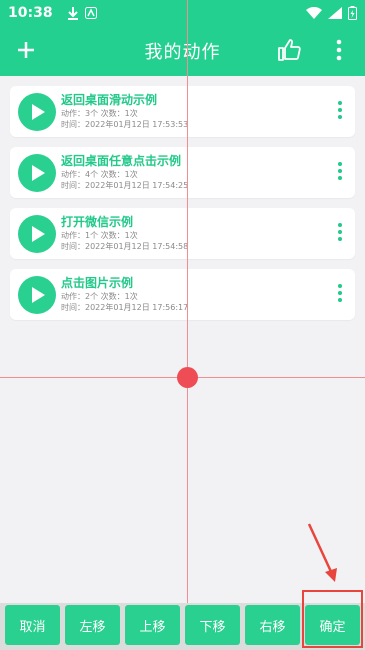 The image size is (365, 650). What do you see at coordinates (212, 625) in the screenshot?
I see `move-down-button: 下移` at bounding box center [212, 625].